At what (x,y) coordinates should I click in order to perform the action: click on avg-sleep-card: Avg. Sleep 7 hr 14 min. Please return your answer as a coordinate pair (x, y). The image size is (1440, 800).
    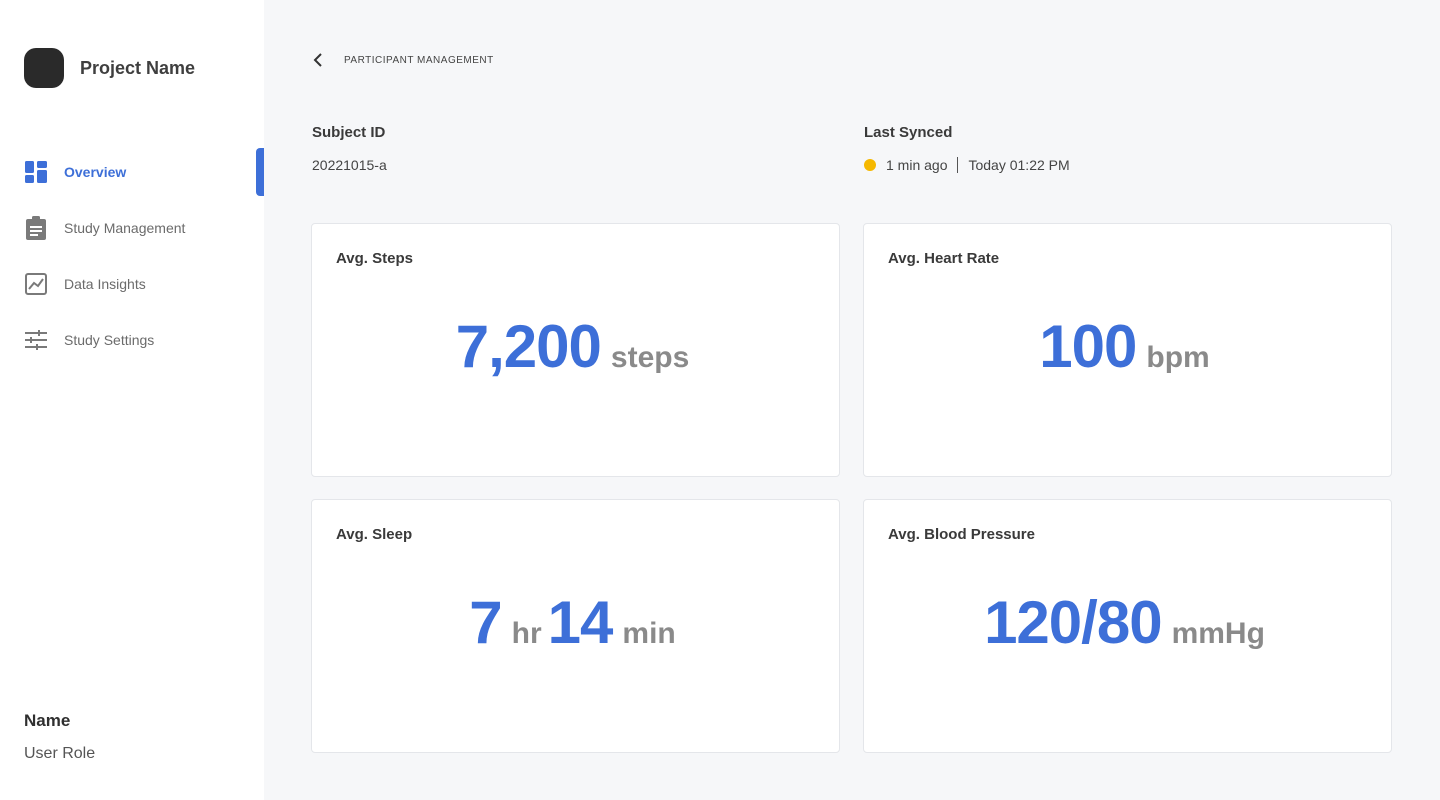
    Looking at the image, I should click on (575, 626).